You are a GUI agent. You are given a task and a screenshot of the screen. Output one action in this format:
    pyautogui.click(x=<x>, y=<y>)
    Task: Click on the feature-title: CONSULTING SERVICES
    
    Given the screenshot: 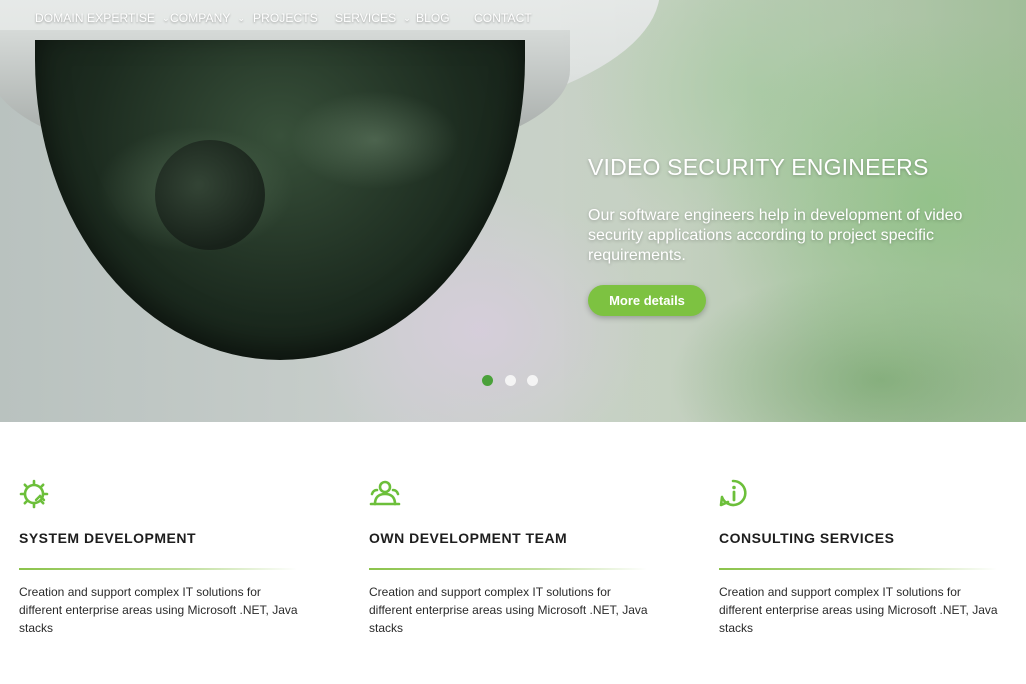 What is the action you would take?
    pyautogui.click(x=807, y=538)
    